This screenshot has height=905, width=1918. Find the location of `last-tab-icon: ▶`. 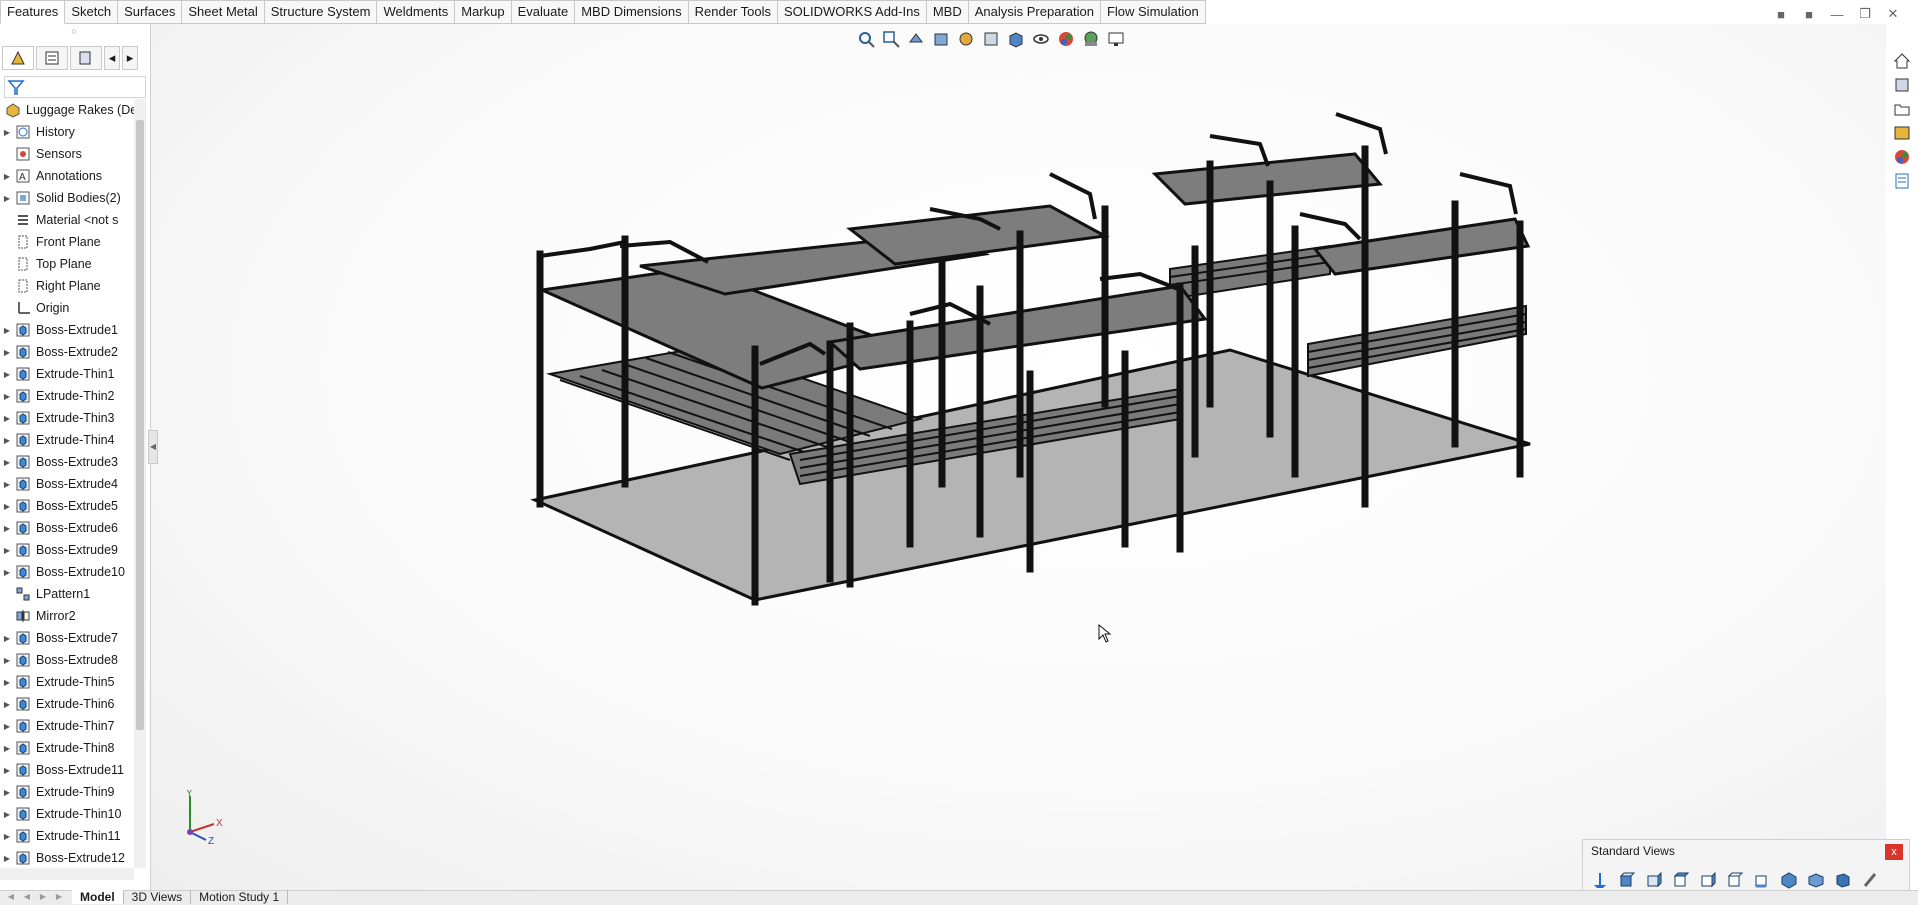

last-tab-icon: ▶ is located at coordinates (59, 897).